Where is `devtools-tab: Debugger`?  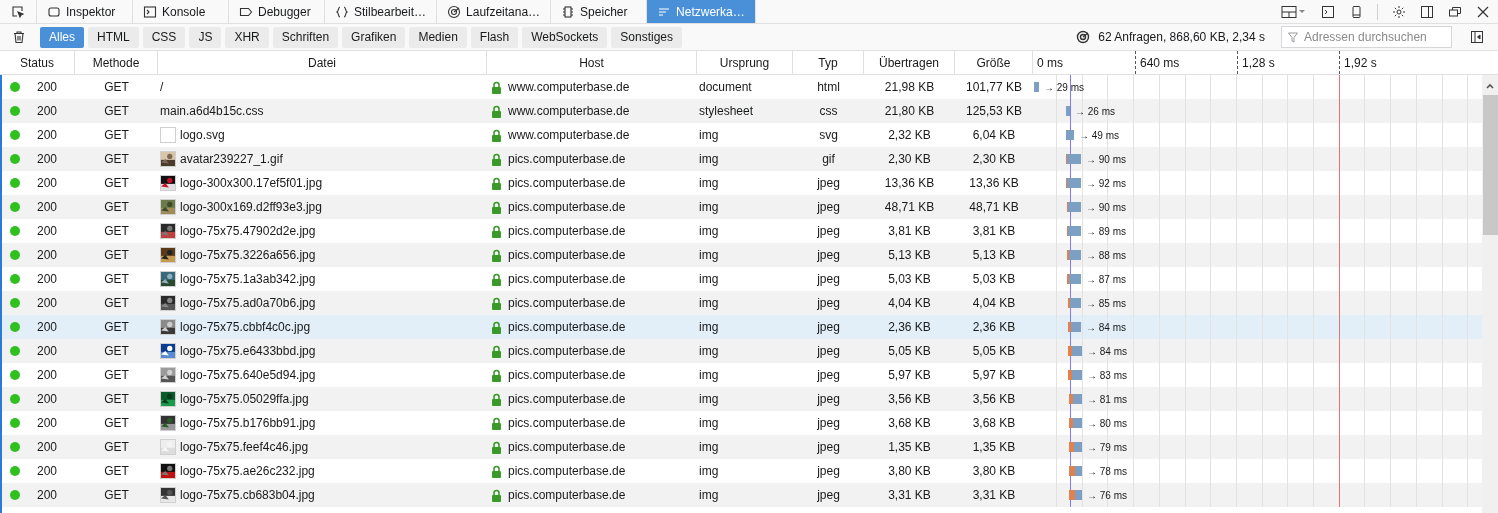
devtools-tab: Debugger is located at coordinates (277, 11).